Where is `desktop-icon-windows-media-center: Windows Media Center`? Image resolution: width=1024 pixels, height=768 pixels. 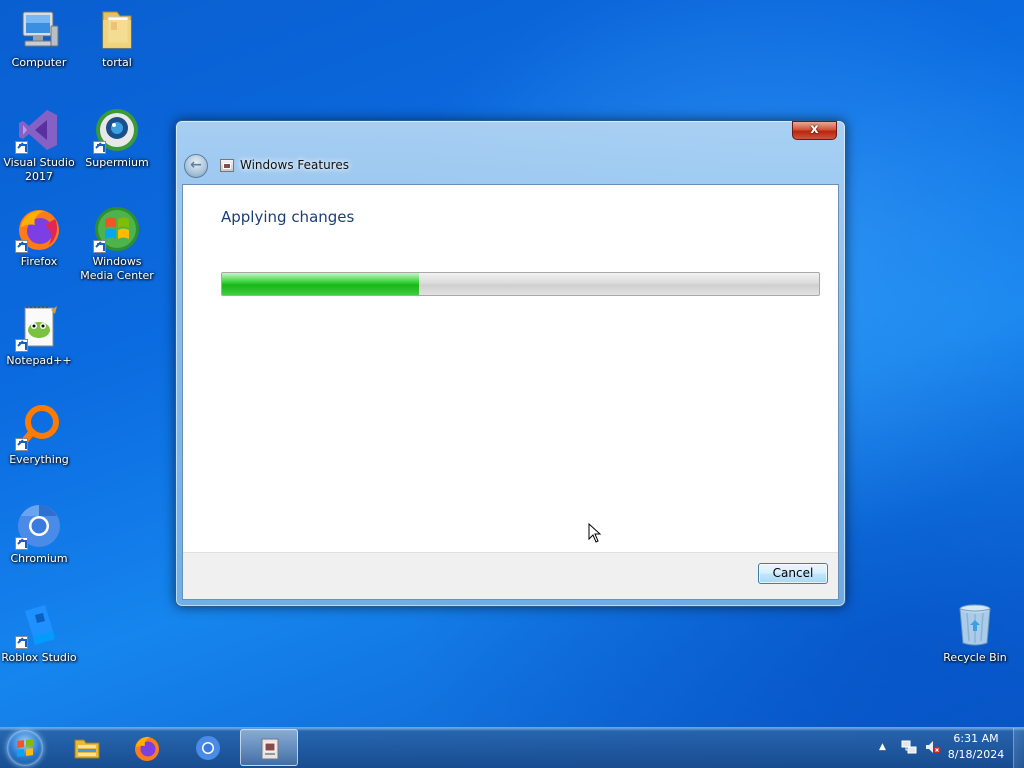
desktop-icon-windows-media-center: Windows Media Center is located at coordinates (117, 244).